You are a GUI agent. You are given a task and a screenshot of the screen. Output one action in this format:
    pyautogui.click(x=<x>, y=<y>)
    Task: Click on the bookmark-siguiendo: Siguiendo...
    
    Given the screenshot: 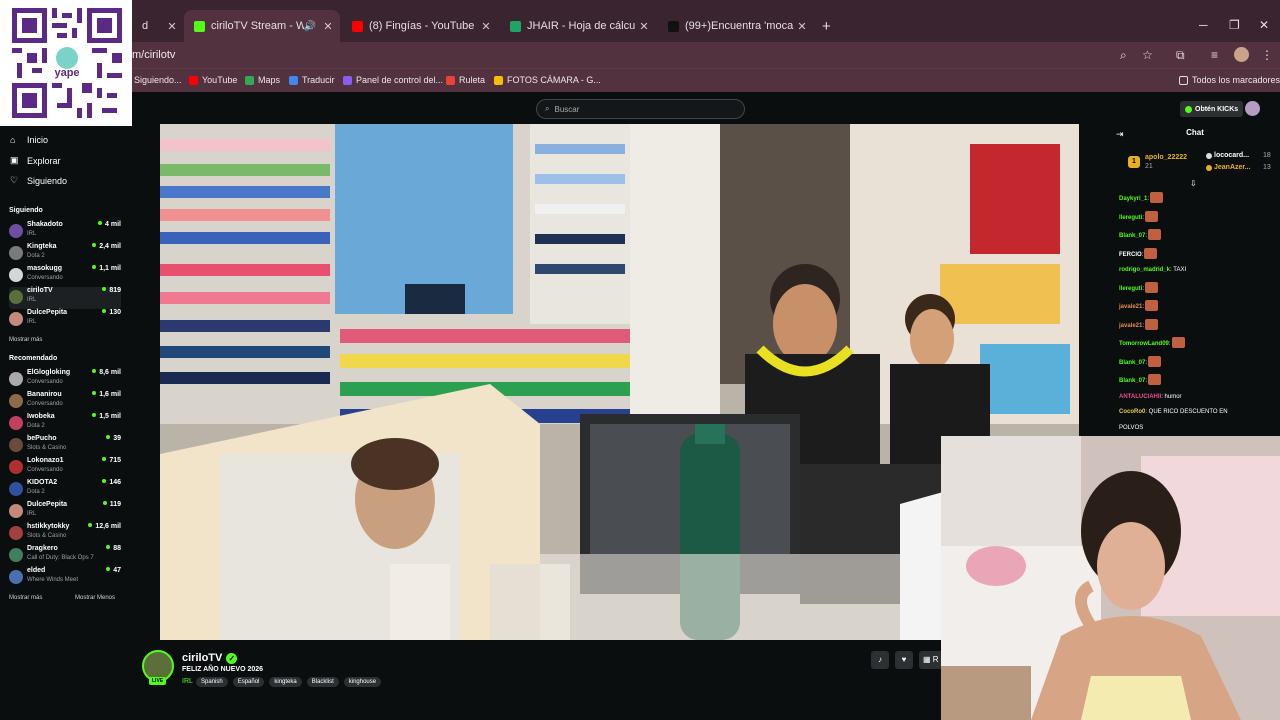 What is the action you would take?
    pyautogui.click(x=158, y=80)
    